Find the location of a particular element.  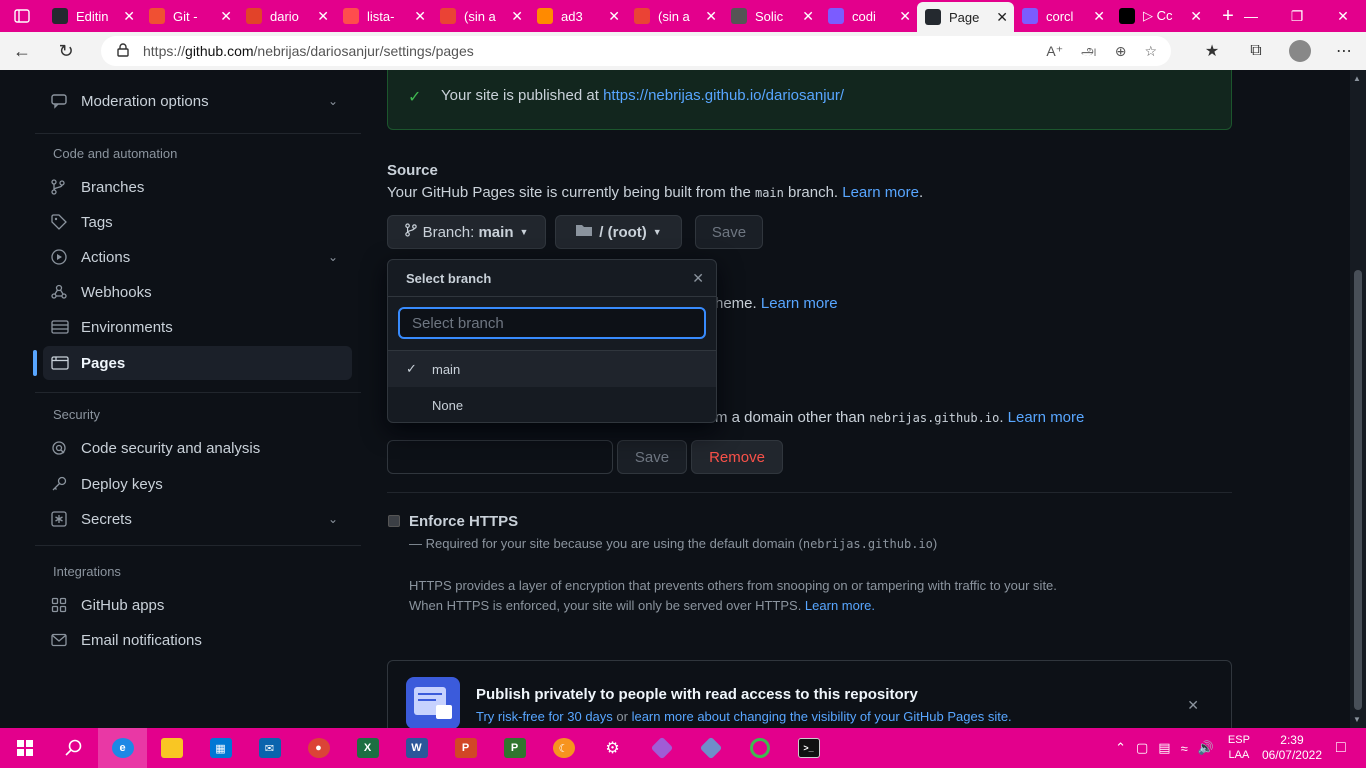

clock: 2:39 06/07/2022 is located at coordinates (1292, 748).